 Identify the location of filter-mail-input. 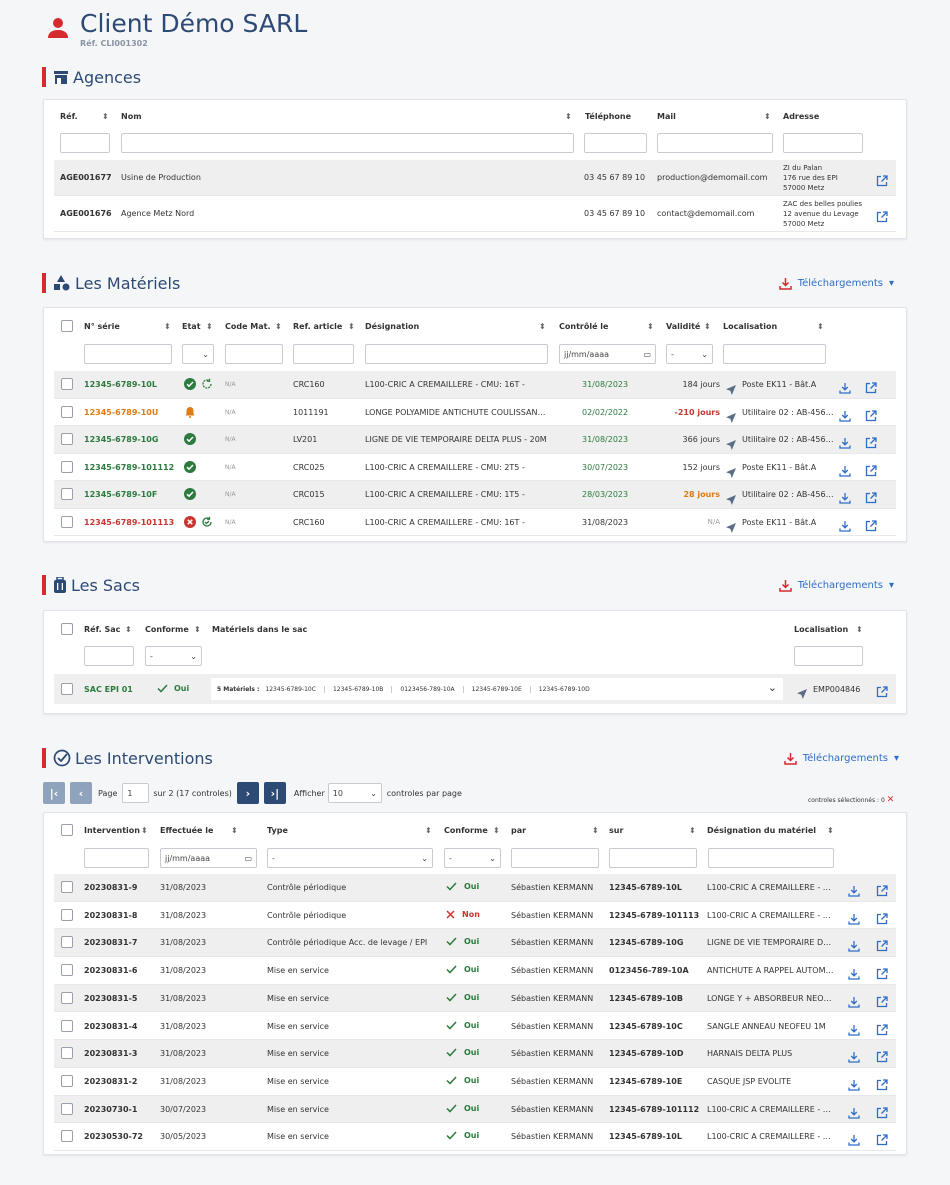
(715, 143).